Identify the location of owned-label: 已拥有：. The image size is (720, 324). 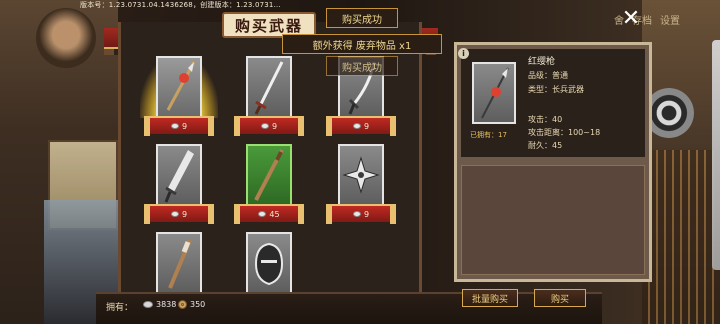
(484, 135).